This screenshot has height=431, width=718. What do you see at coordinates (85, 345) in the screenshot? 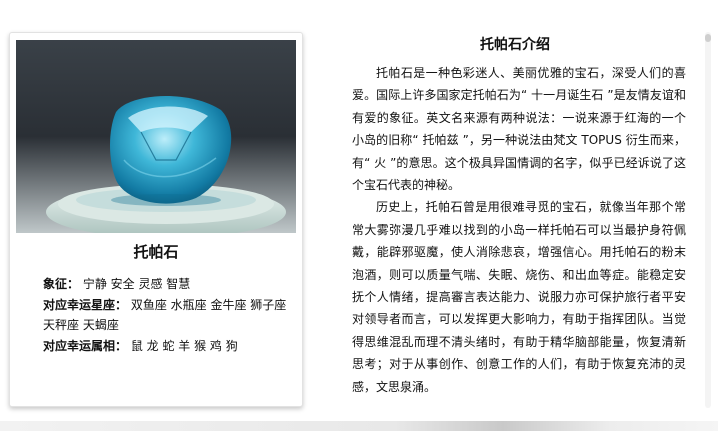
I see `chinese-zodiac-label: 对应幸运属相：` at bounding box center [85, 345].